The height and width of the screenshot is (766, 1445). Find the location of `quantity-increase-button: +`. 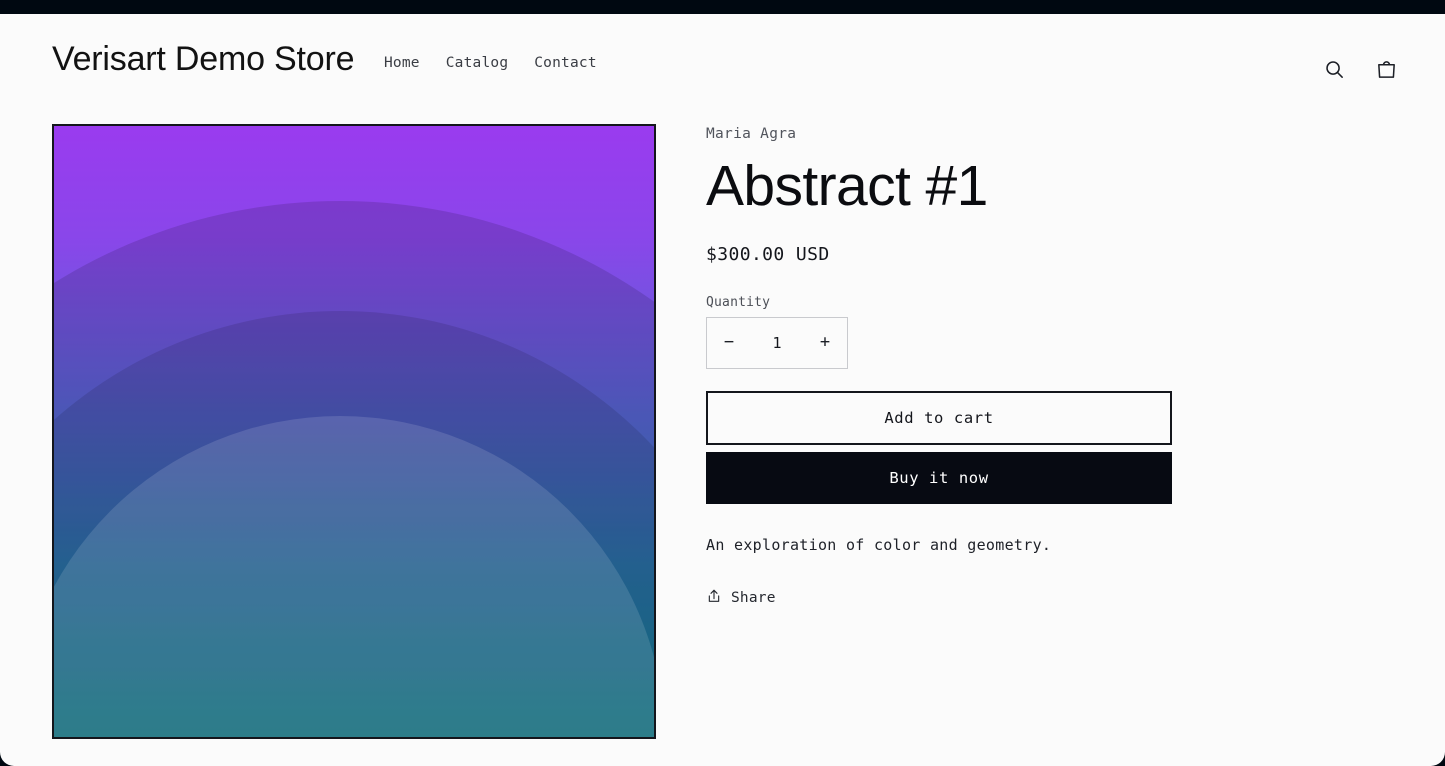

quantity-increase-button: + is located at coordinates (825, 343).